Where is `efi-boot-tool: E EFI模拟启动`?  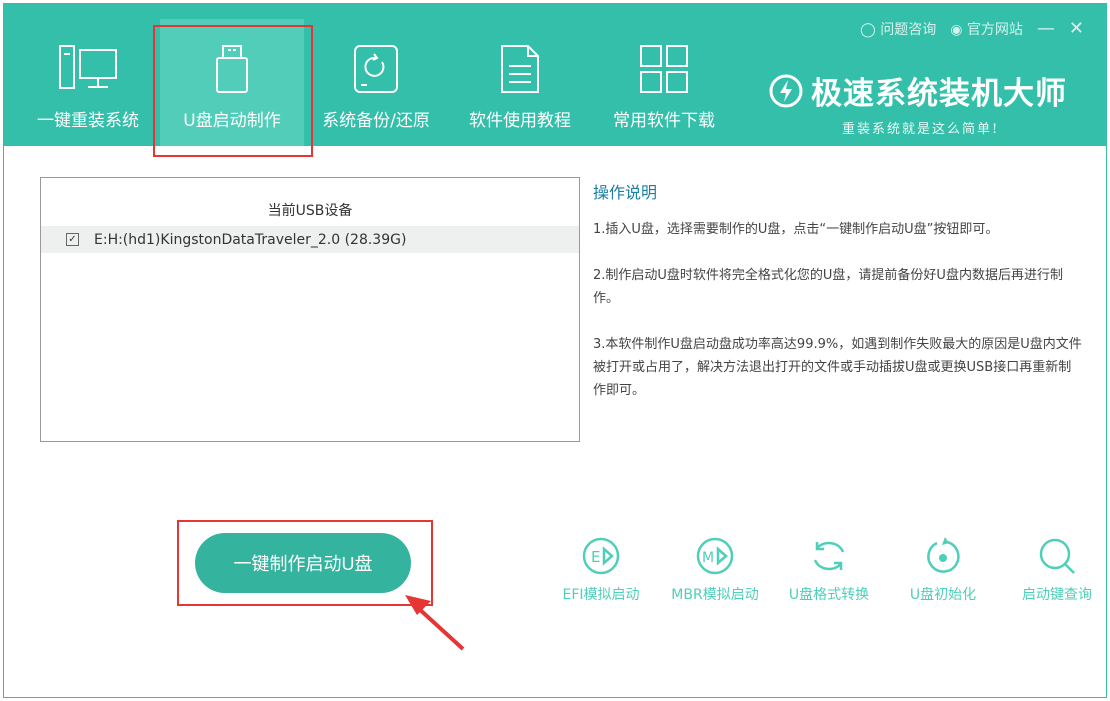
efi-boot-tool: E EFI模拟启动 is located at coordinates (601, 568).